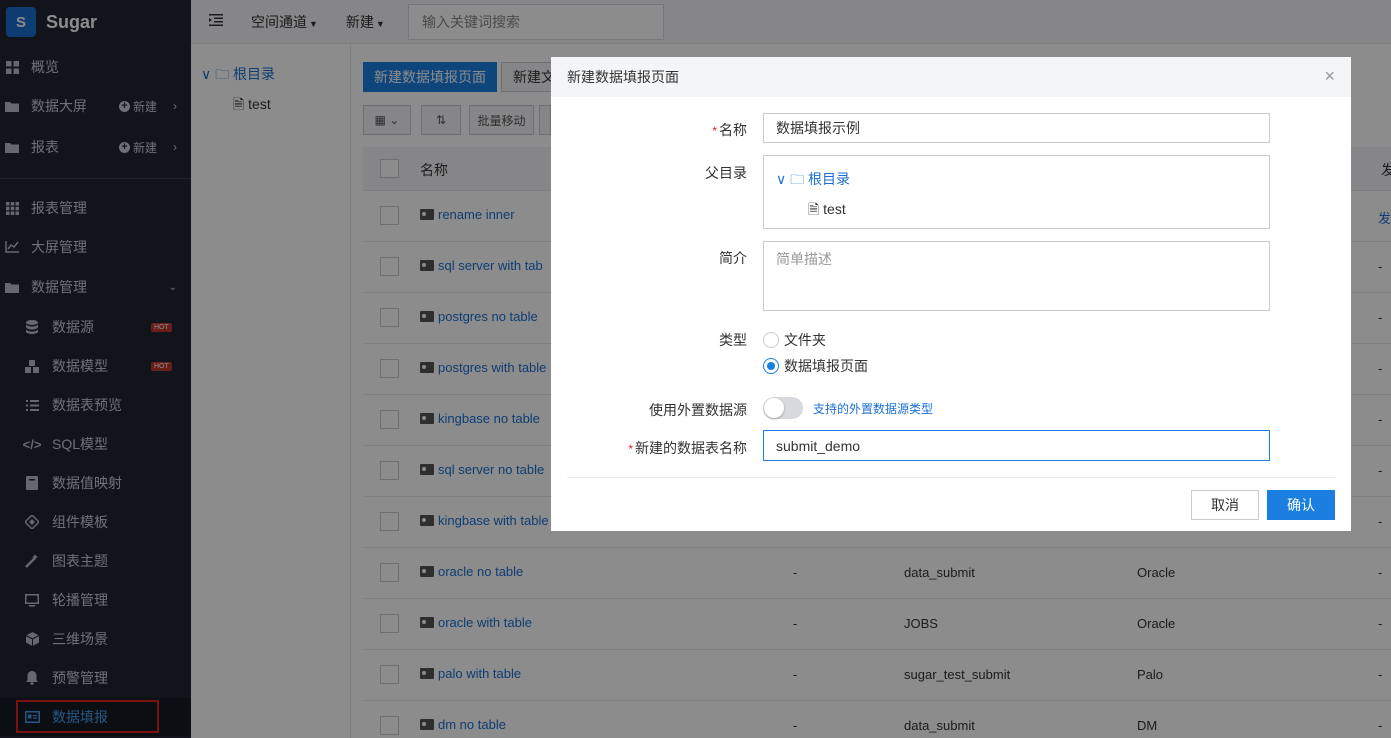  Describe the element at coordinates (797, 179) in the screenshot. I see `folder-open-icon: 🗀` at that location.